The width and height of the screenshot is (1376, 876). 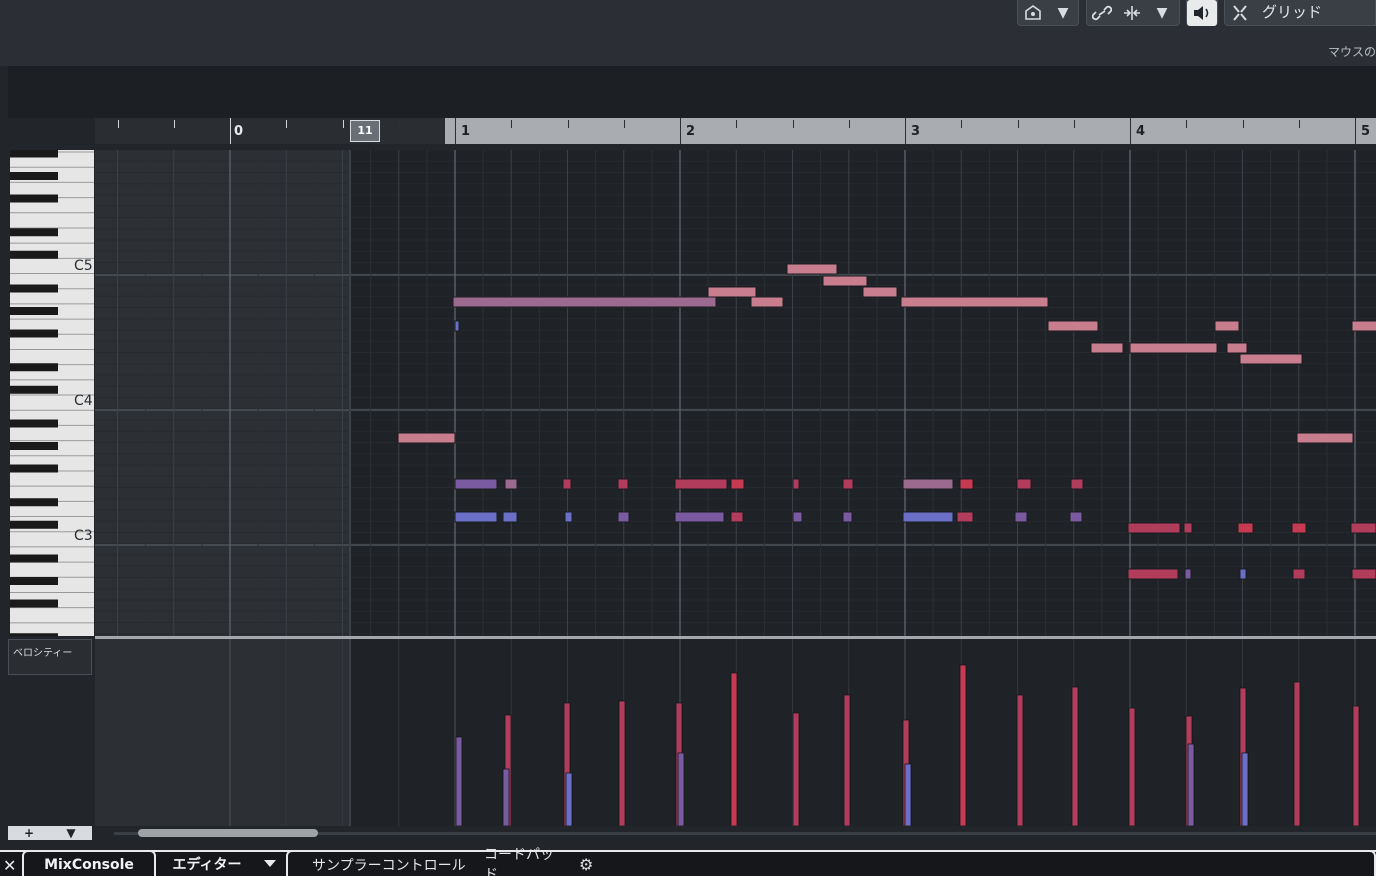 I want to click on editor-dropdown-icon, so click(x=270, y=863).